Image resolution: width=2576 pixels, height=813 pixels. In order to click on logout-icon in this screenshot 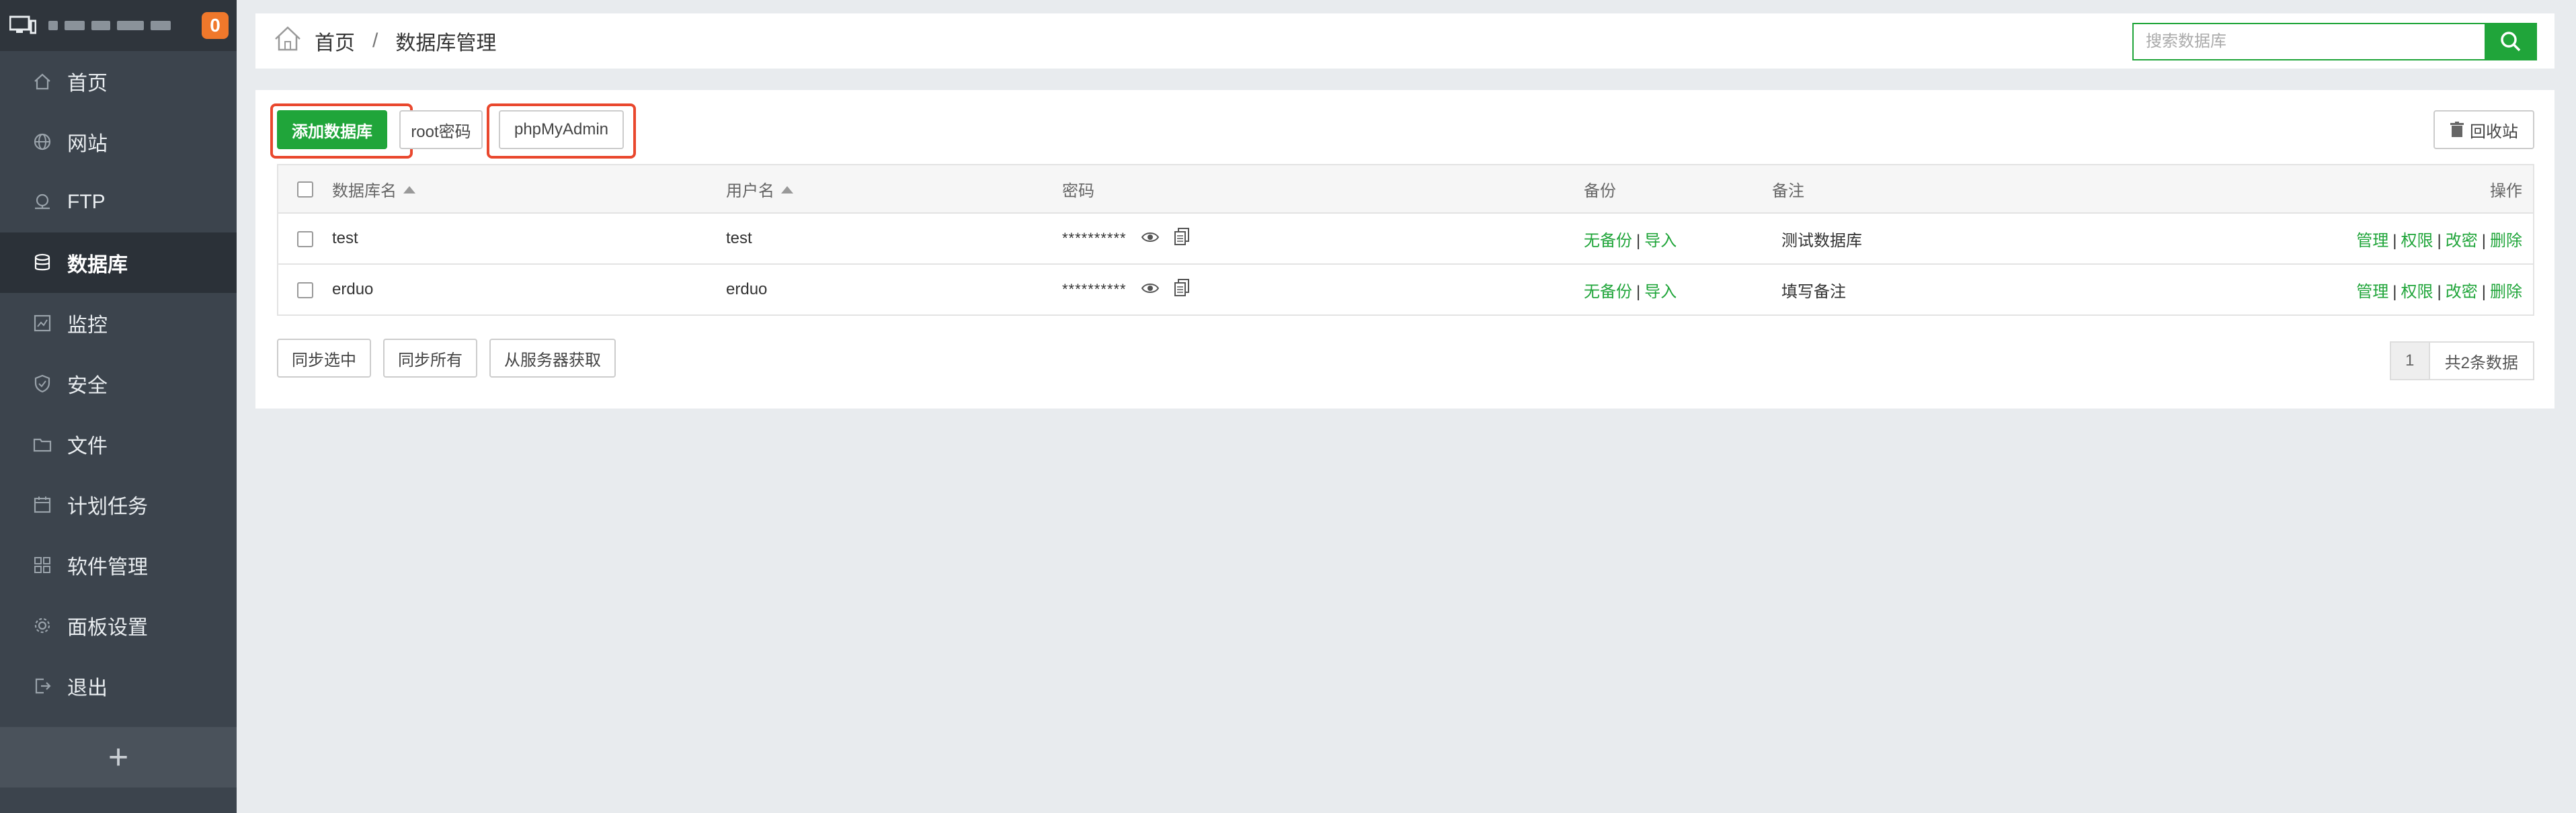, I will do `click(42, 686)`.